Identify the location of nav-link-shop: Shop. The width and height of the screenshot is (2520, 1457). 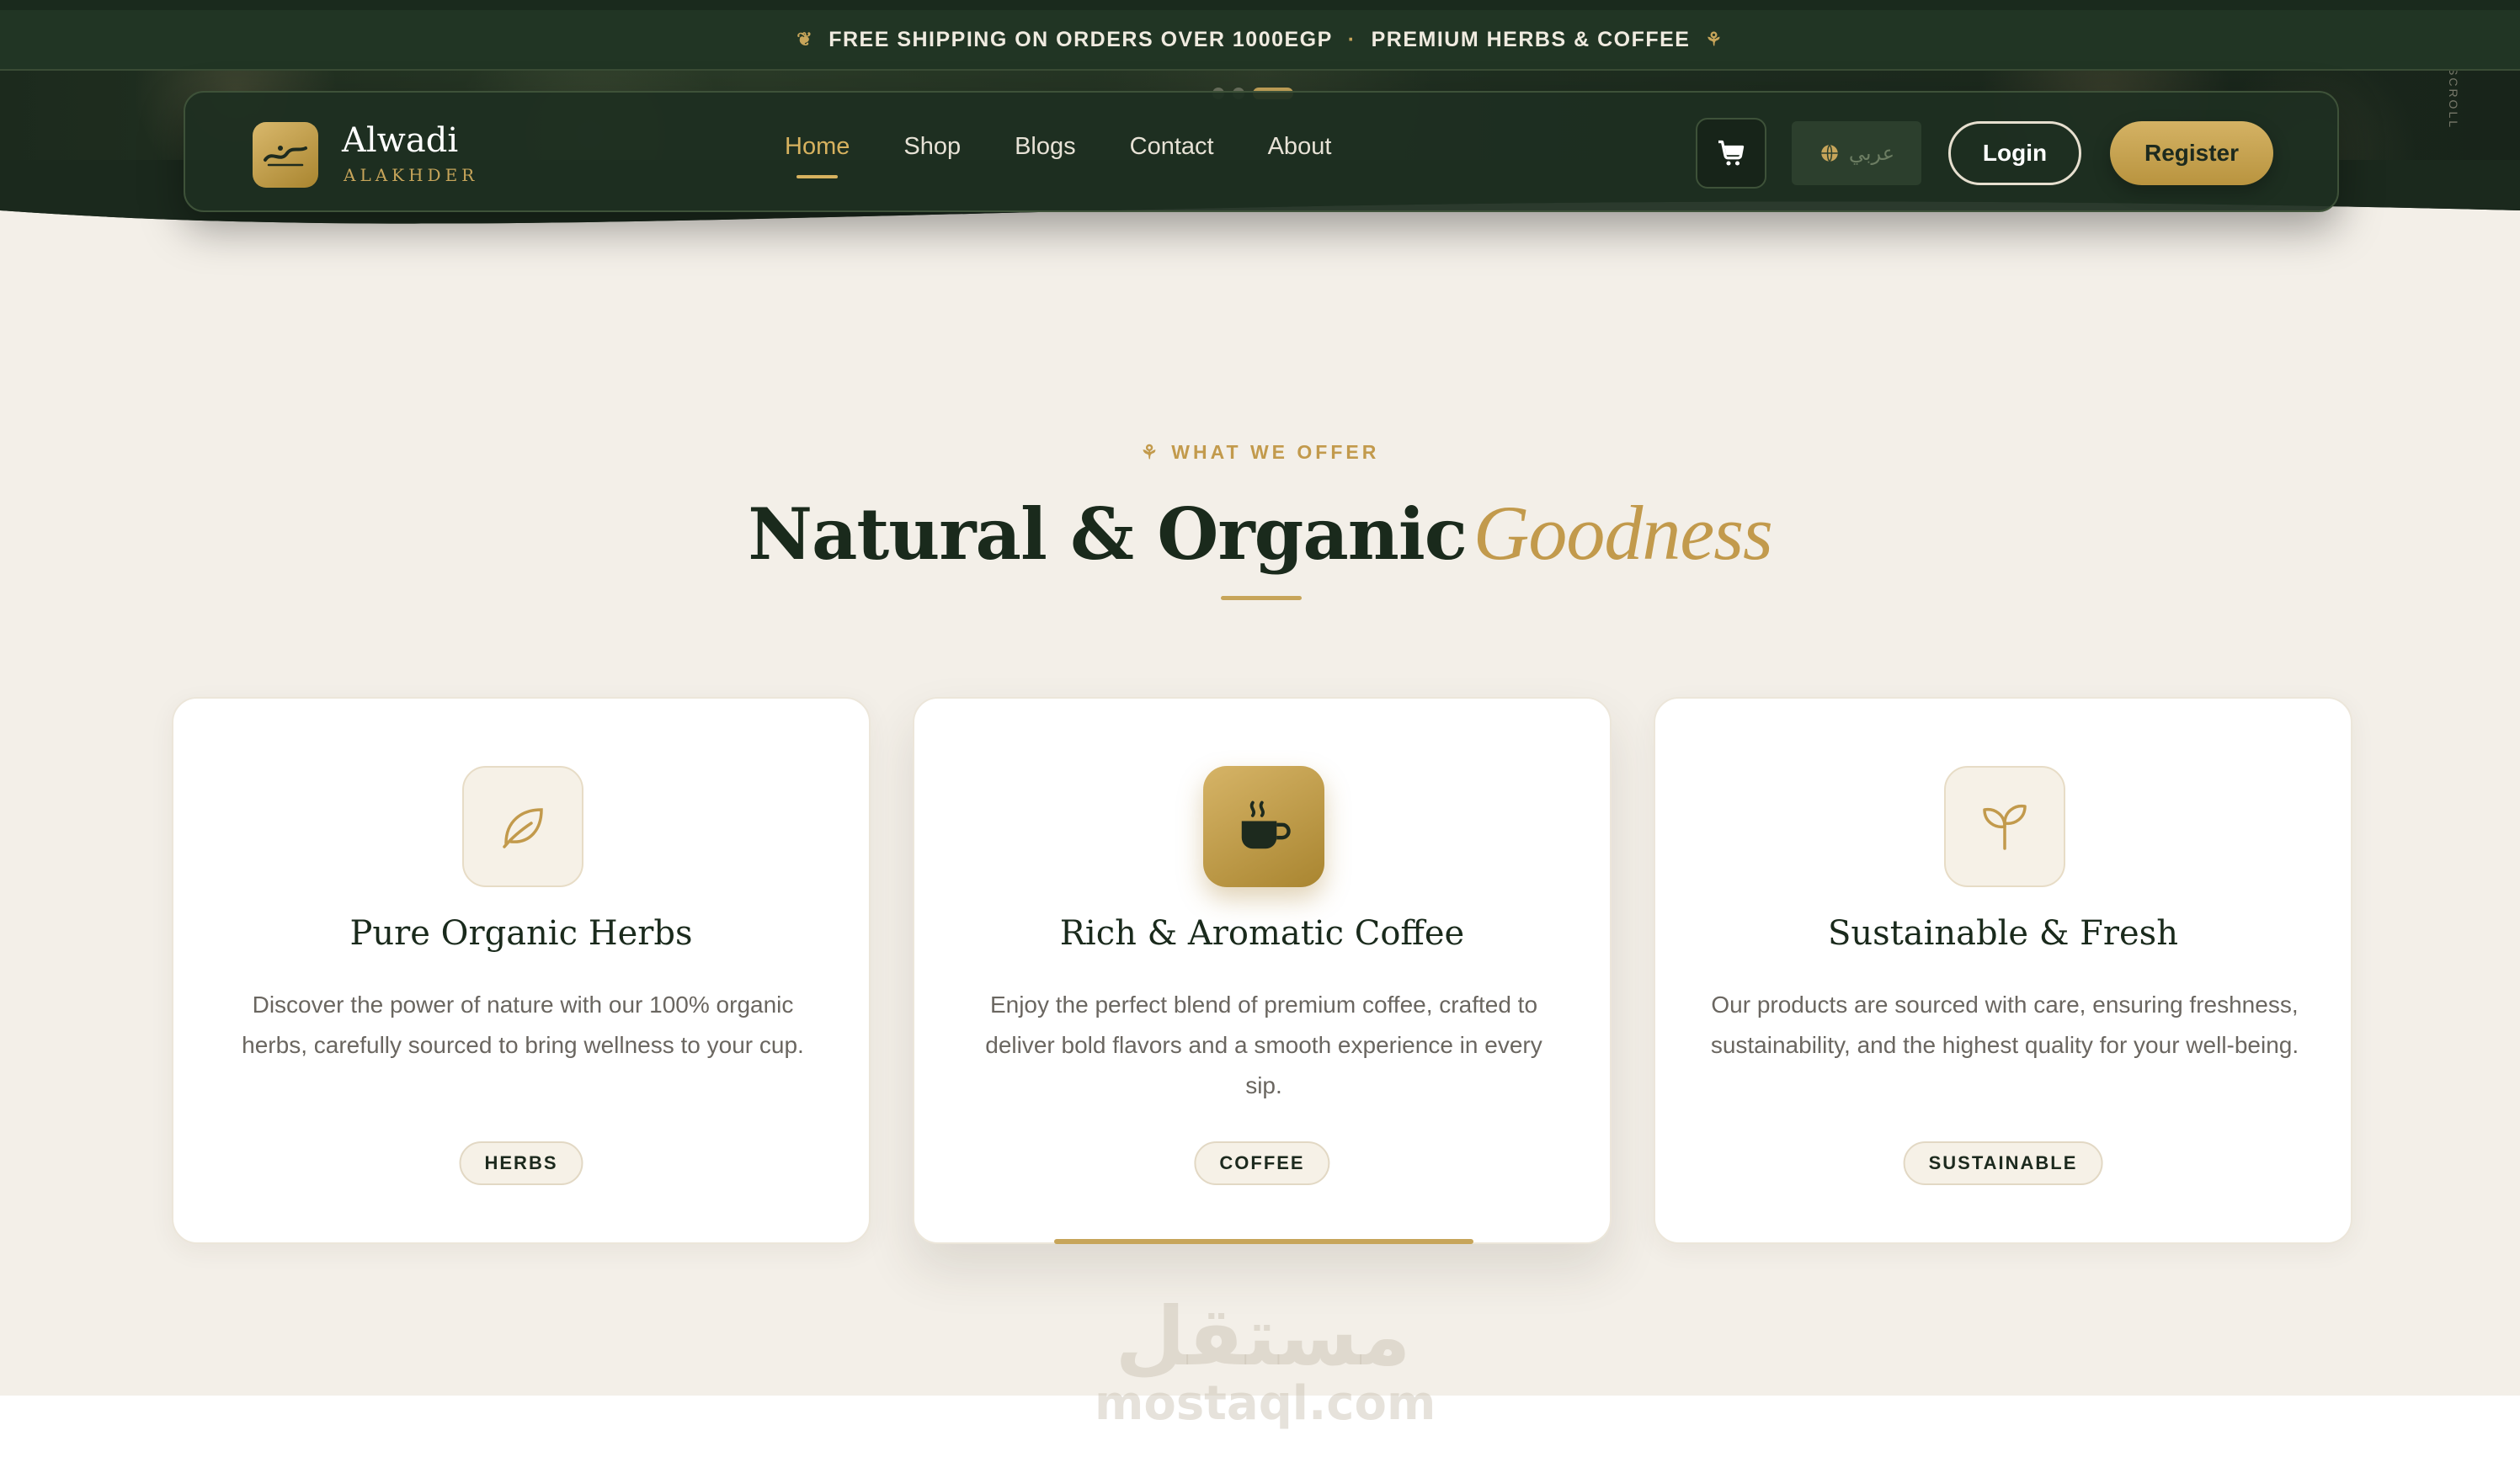
(932, 158).